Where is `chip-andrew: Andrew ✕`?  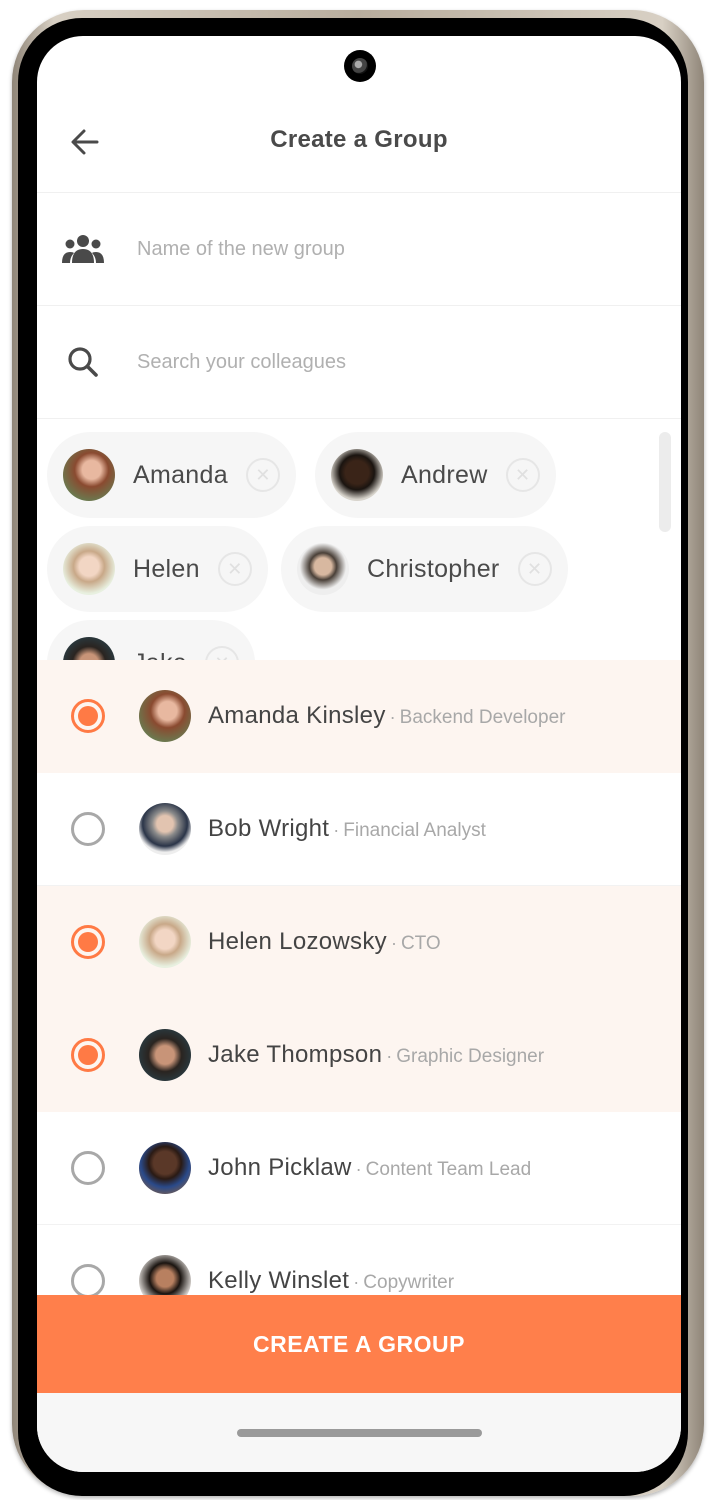
chip-andrew: Andrew ✕ is located at coordinates (435, 475).